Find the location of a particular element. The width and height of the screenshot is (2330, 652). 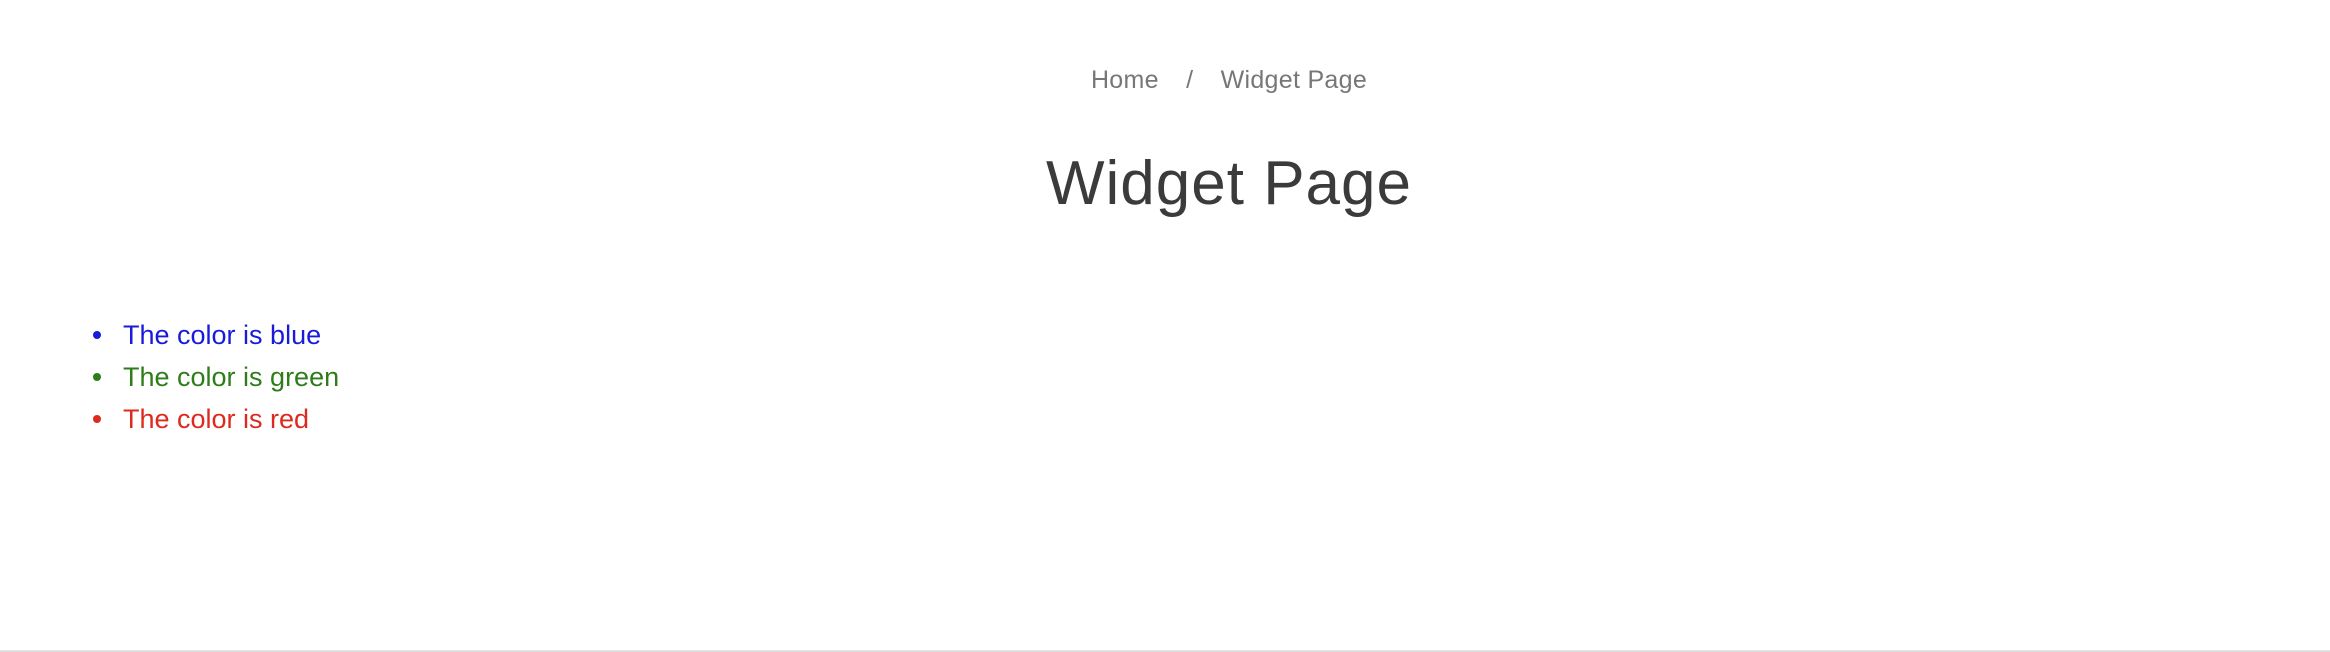

list-item-blue: The color is blue is located at coordinates (216, 335).